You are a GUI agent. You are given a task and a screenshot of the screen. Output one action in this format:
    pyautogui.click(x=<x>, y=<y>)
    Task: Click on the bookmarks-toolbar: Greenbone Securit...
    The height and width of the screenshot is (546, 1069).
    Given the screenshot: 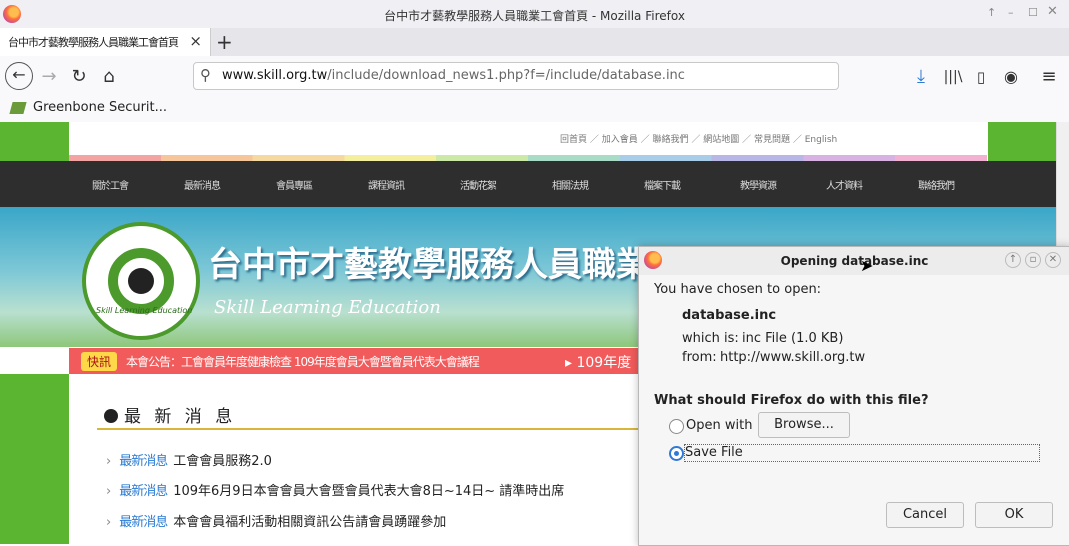 What is the action you would take?
    pyautogui.click(x=534, y=109)
    